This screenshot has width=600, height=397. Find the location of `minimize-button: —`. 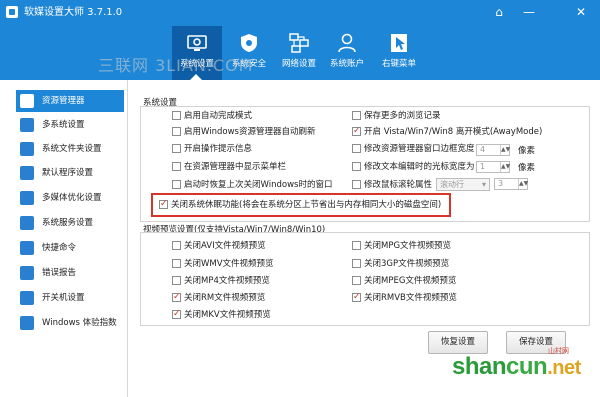

minimize-button: — is located at coordinates (529, 12).